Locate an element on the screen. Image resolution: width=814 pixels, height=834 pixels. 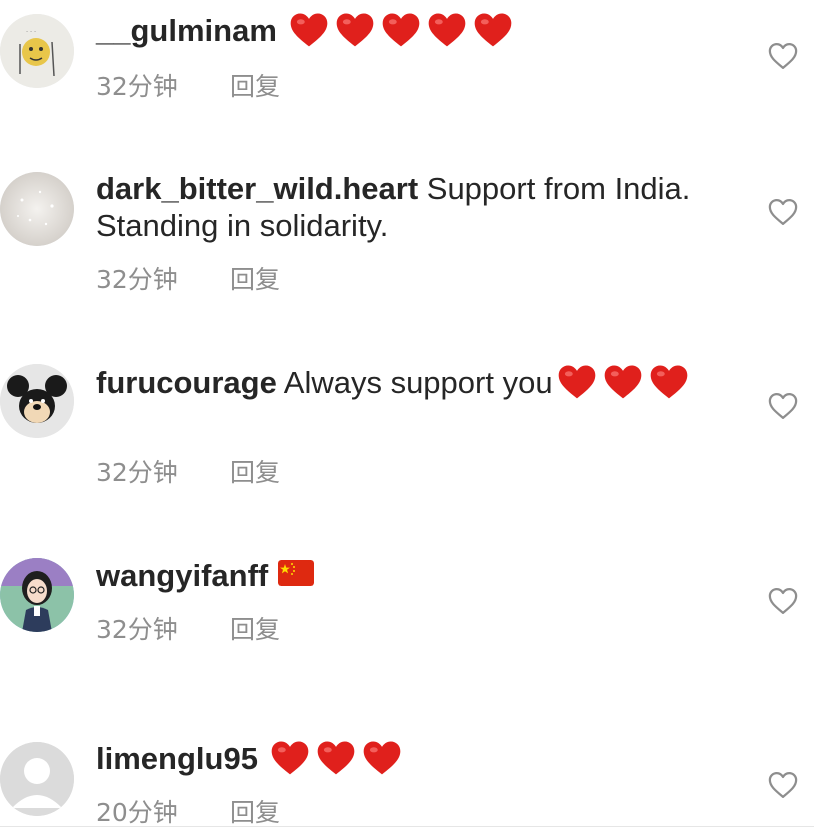
sketch-avatar-icon: ᐧ ᐧ ᐧ is located at coordinates (37, 51).